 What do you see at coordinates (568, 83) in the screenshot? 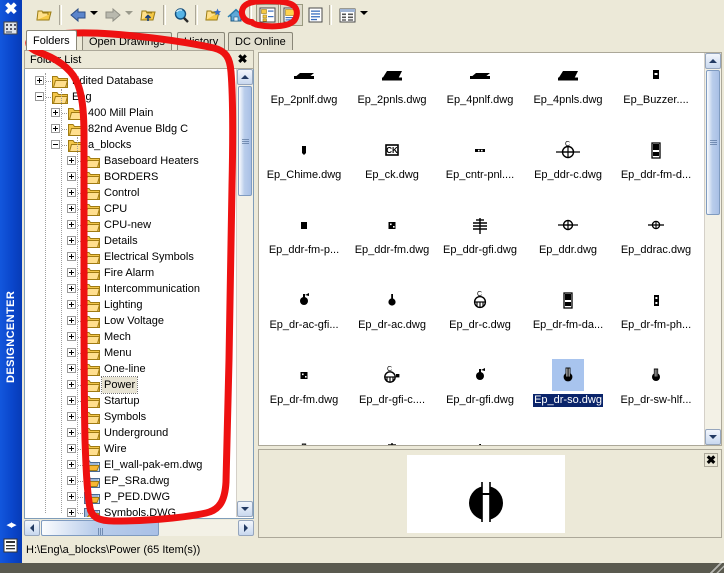
I see `file-list-item: Ep_4pnls.dwg` at bounding box center [568, 83].